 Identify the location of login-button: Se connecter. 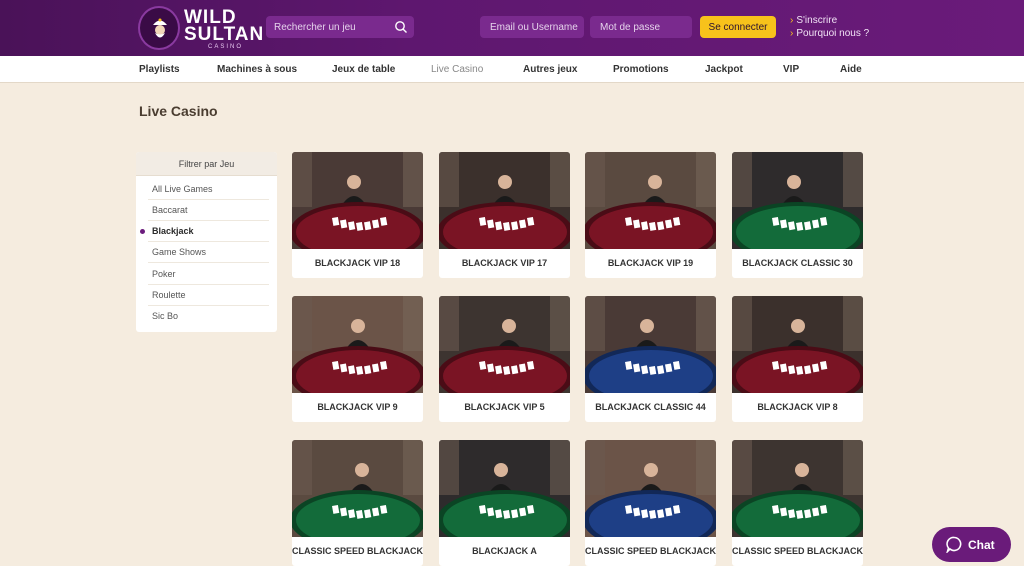
(738, 27).